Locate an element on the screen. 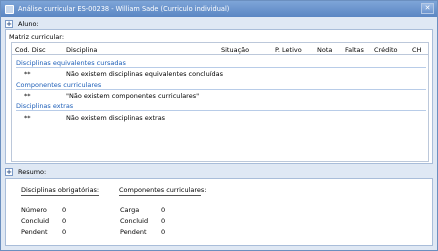  group-disciplinas-extras: Disciplinas extras is located at coordinates (221, 106).